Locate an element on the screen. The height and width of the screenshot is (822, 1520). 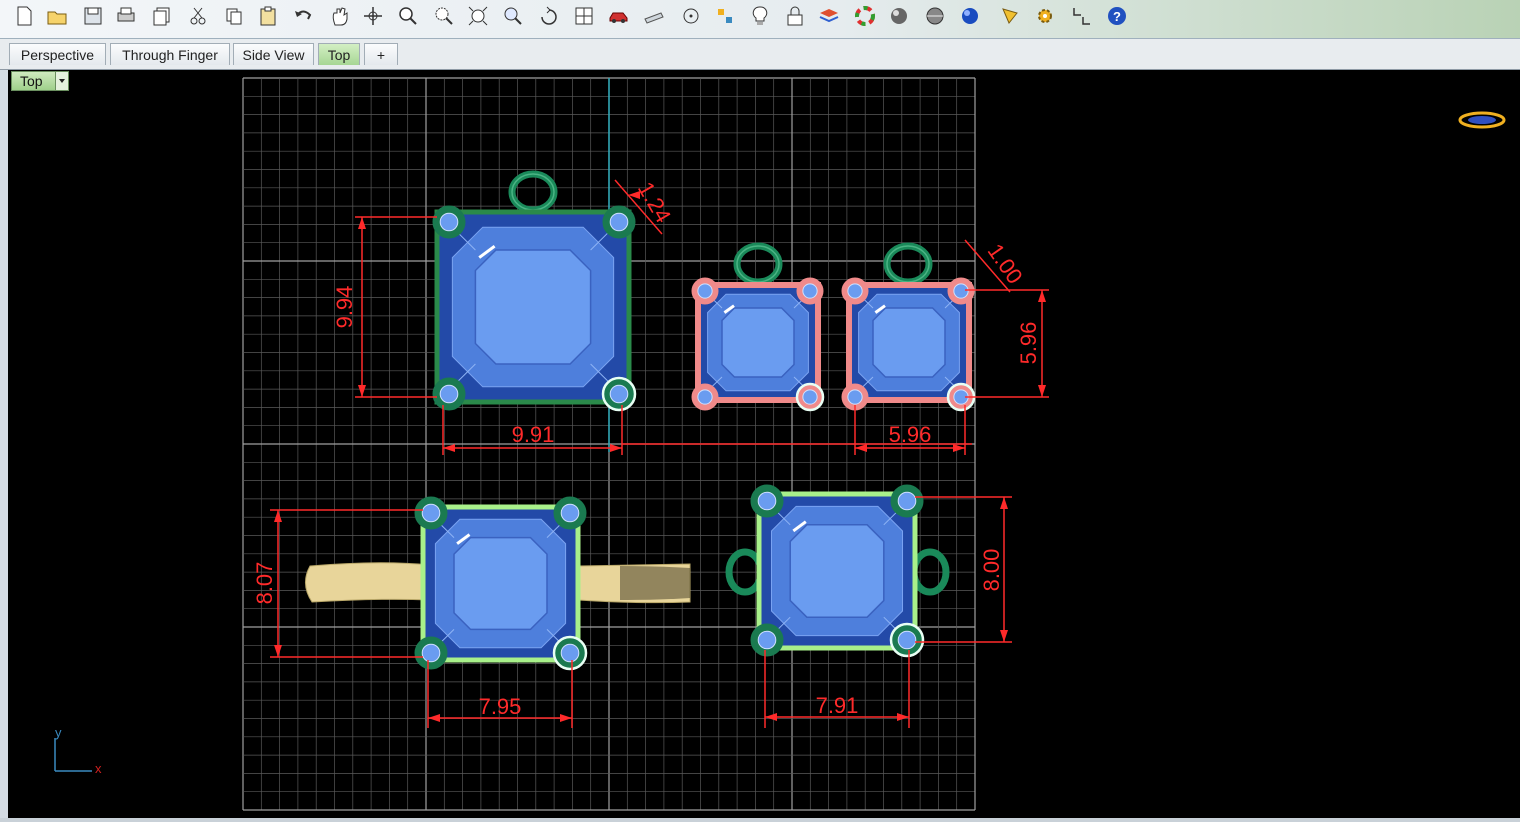
dimension-icon is located at coordinates (725, 16).